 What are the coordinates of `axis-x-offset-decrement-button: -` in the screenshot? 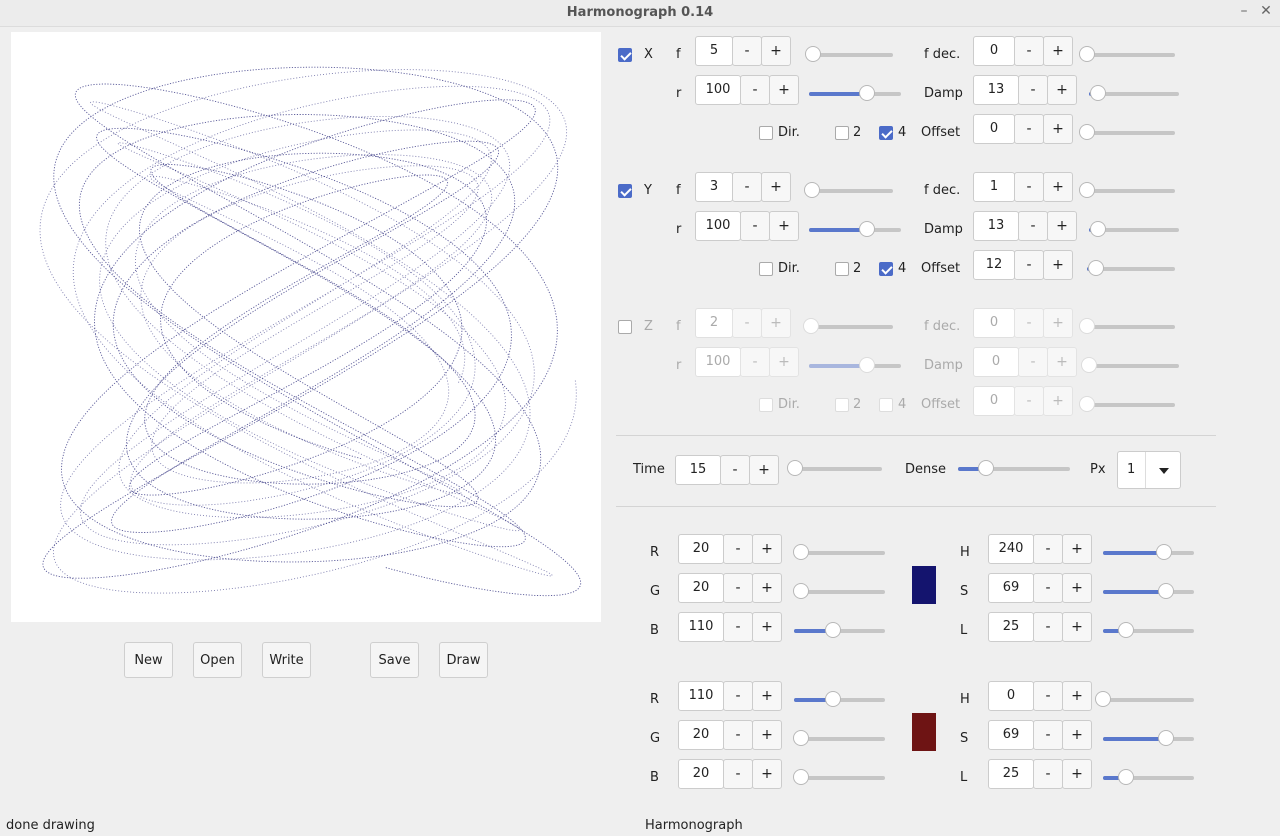 It's located at (1029, 129).